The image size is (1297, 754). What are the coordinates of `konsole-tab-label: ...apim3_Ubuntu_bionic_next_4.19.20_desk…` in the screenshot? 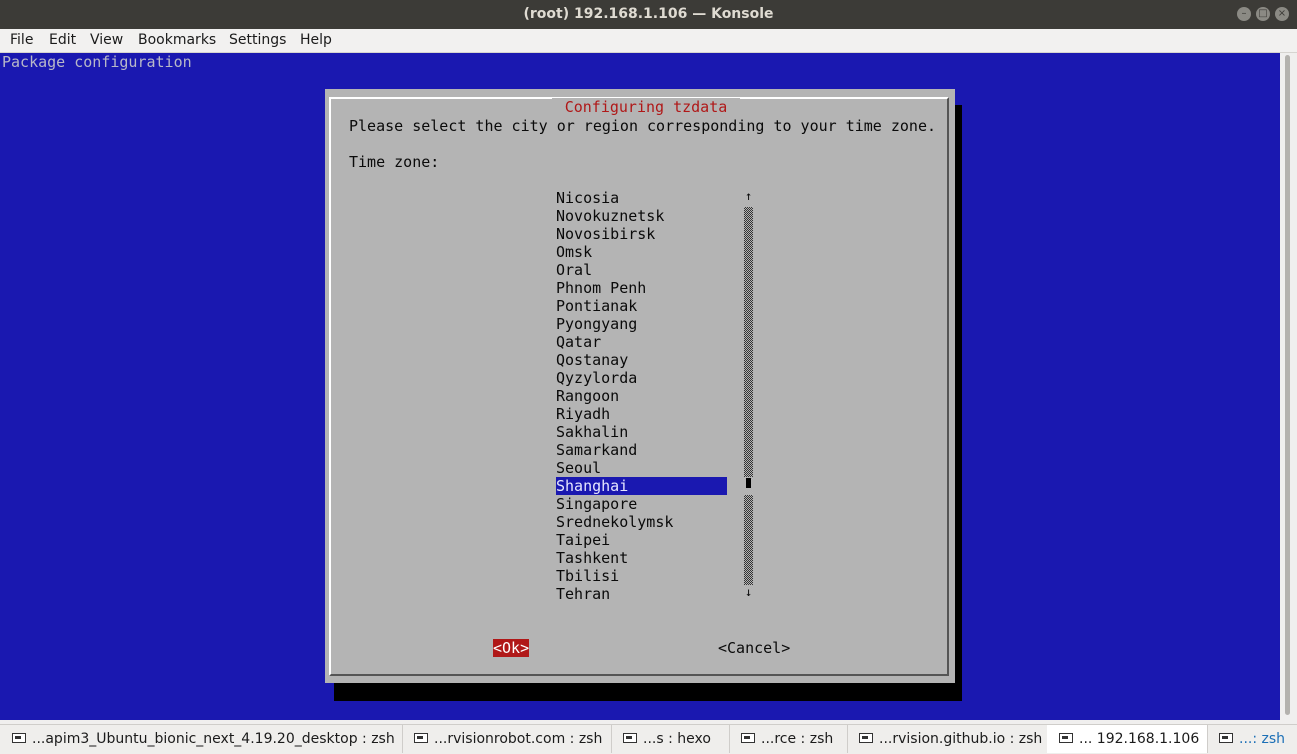 It's located at (213, 739).